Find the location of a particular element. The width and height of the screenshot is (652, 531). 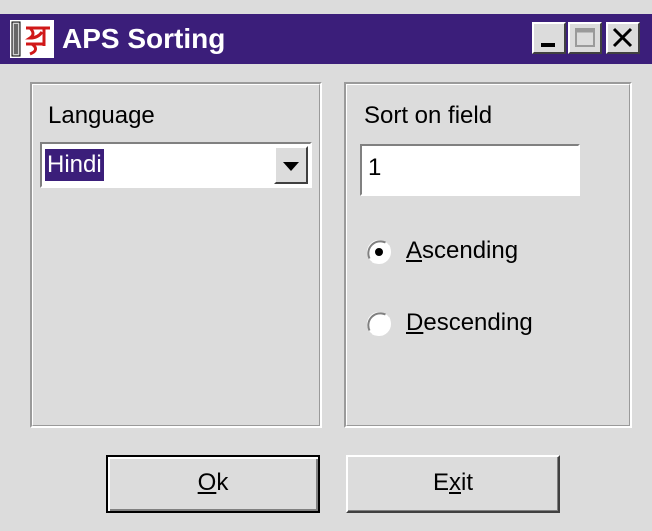

close-icon is located at coordinates (622, 37).